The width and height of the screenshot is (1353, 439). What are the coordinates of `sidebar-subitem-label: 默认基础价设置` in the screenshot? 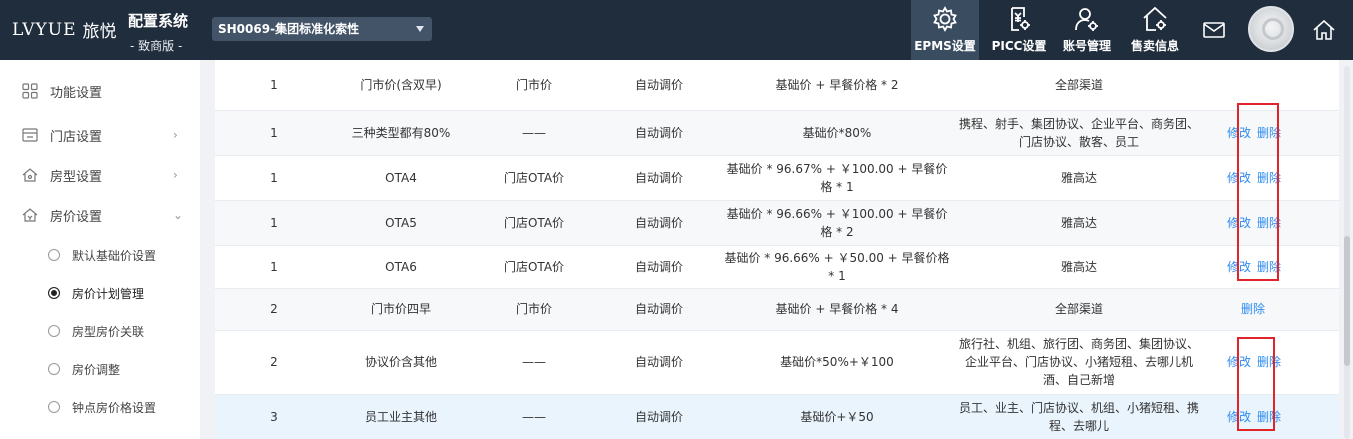 It's located at (114, 255).